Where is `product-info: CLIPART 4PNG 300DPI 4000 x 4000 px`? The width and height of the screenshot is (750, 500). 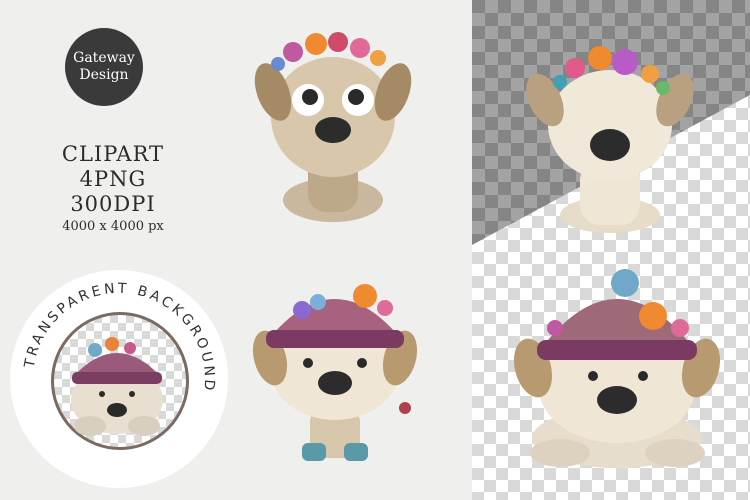 product-info: CLIPART 4PNG 300DPI 4000 x 4000 px is located at coordinates (113, 188).